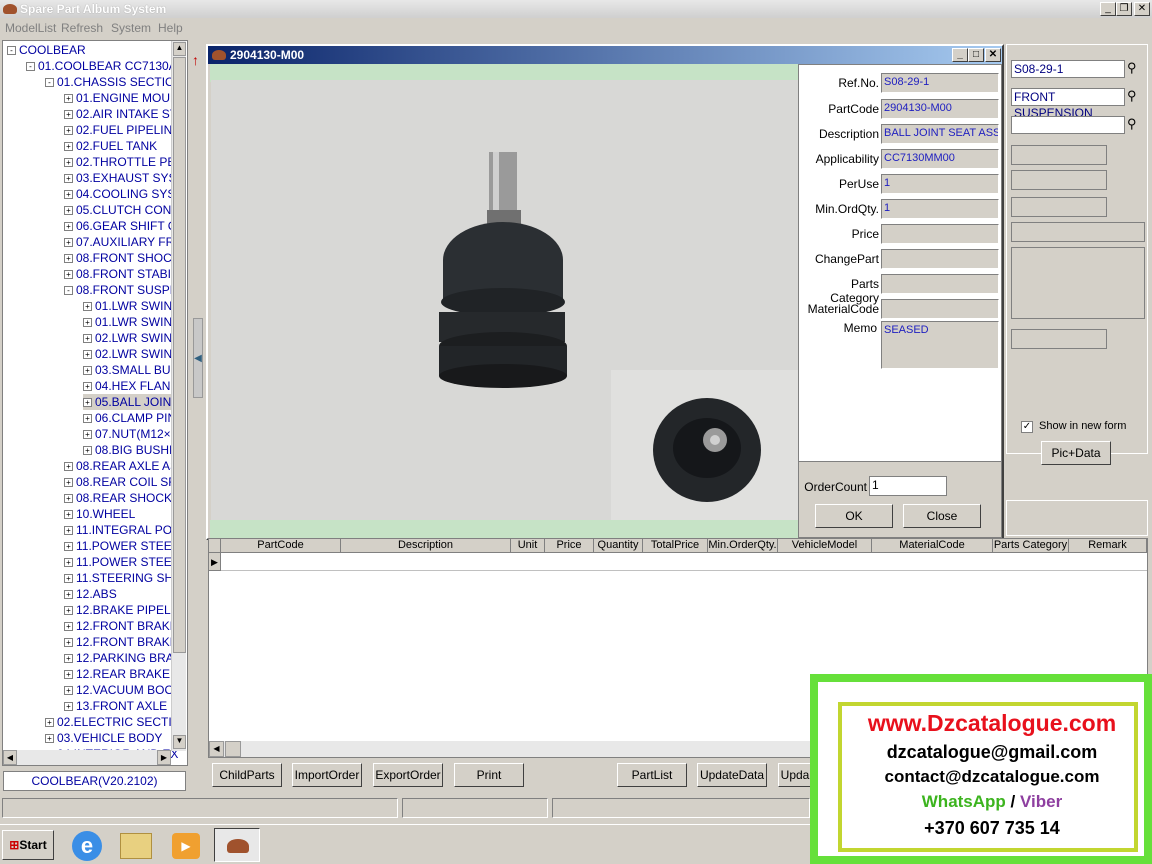 Image resolution: width=1152 pixels, height=864 pixels. Describe the element at coordinates (114, 82) in the screenshot. I see `tree-node: -01.CHASSIS SECTION` at that location.